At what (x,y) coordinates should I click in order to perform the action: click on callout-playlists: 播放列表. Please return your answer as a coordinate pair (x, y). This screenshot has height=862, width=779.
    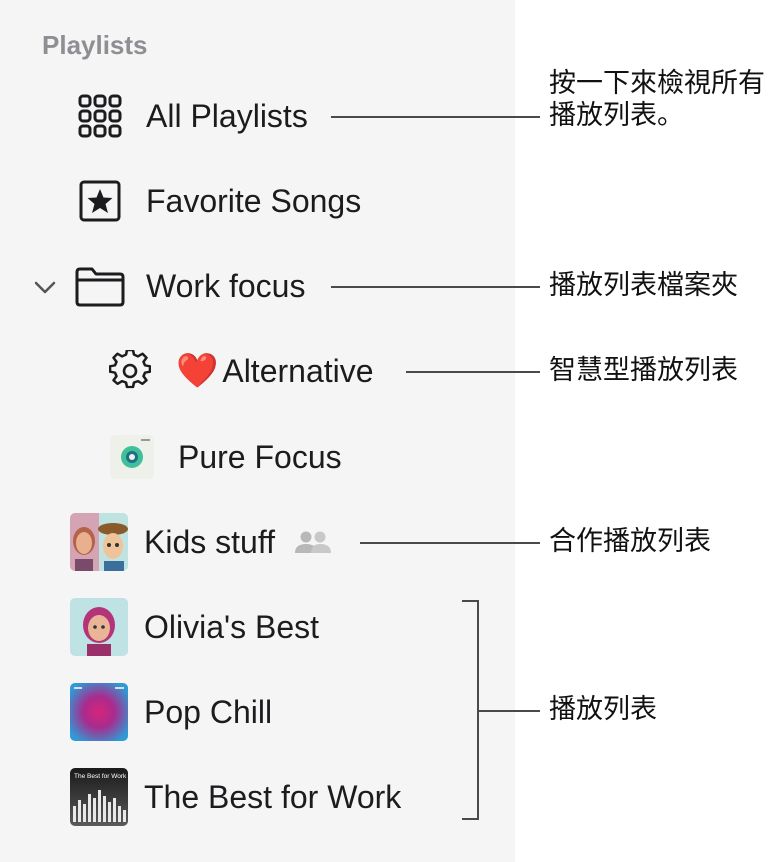
    Looking at the image, I should click on (603, 709).